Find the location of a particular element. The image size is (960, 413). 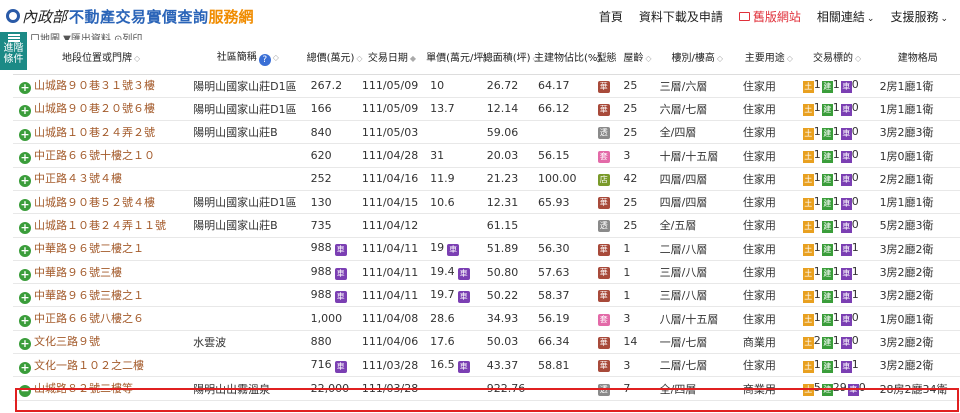

column-header: 屋齡 ◇ is located at coordinates (637, 59).